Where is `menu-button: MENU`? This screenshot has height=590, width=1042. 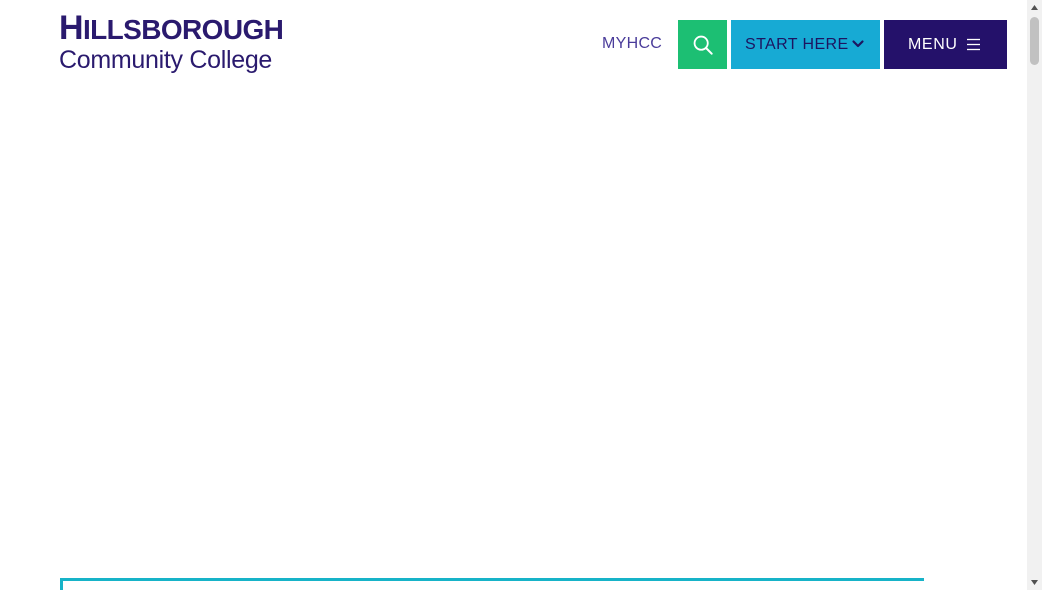
menu-button: MENU is located at coordinates (945, 44).